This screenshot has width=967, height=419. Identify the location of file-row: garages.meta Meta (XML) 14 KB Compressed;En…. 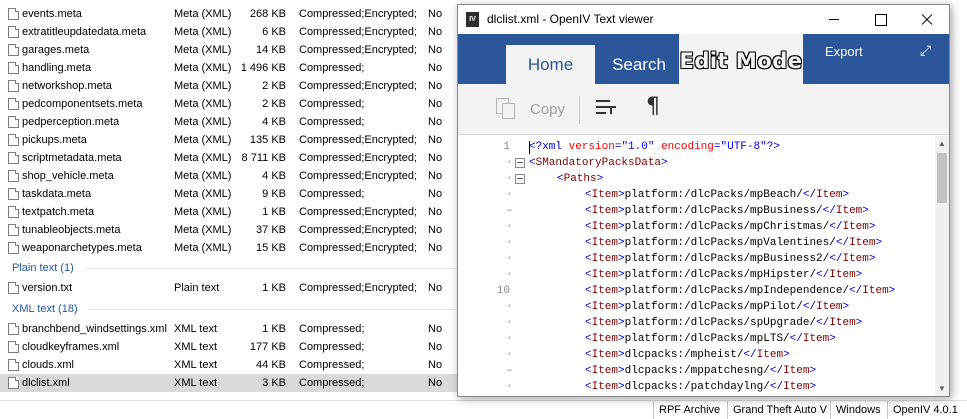
(235, 50).